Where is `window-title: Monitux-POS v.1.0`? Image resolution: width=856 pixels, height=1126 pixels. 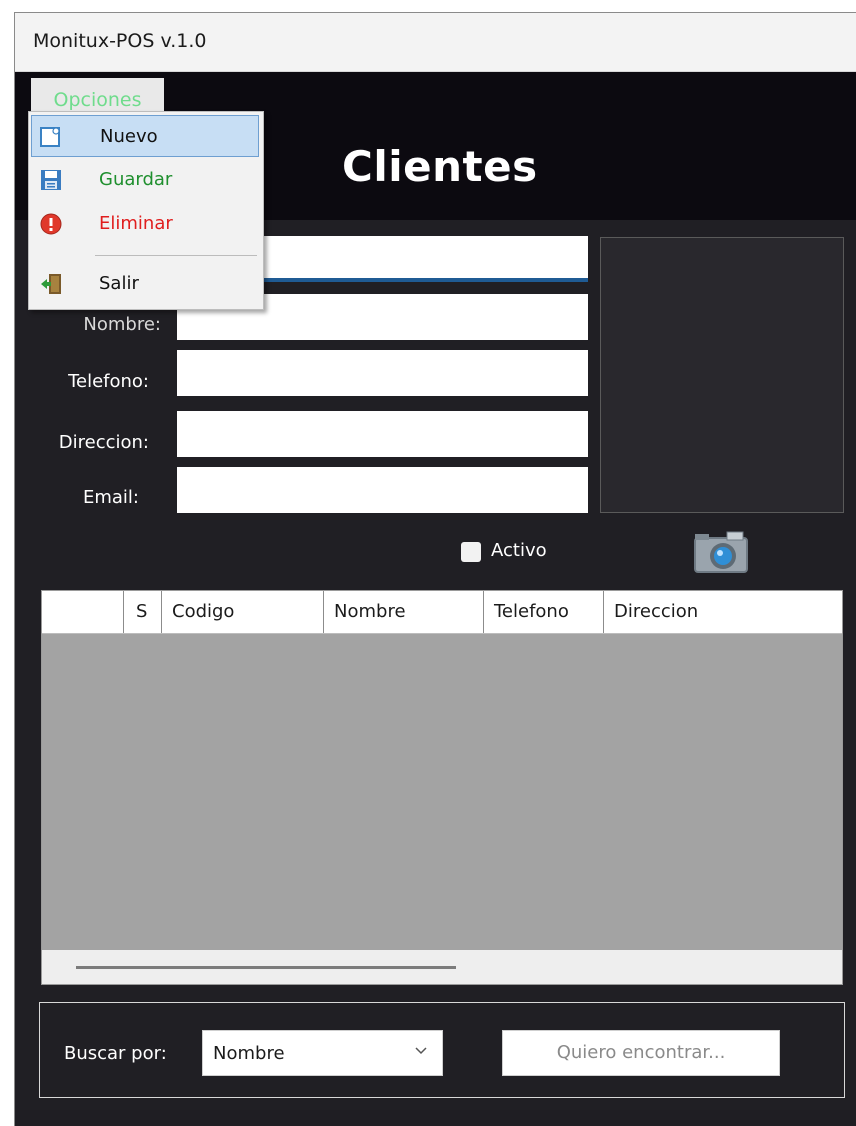
window-title: Monitux-POS v.1.0 is located at coordinates (120, 41).